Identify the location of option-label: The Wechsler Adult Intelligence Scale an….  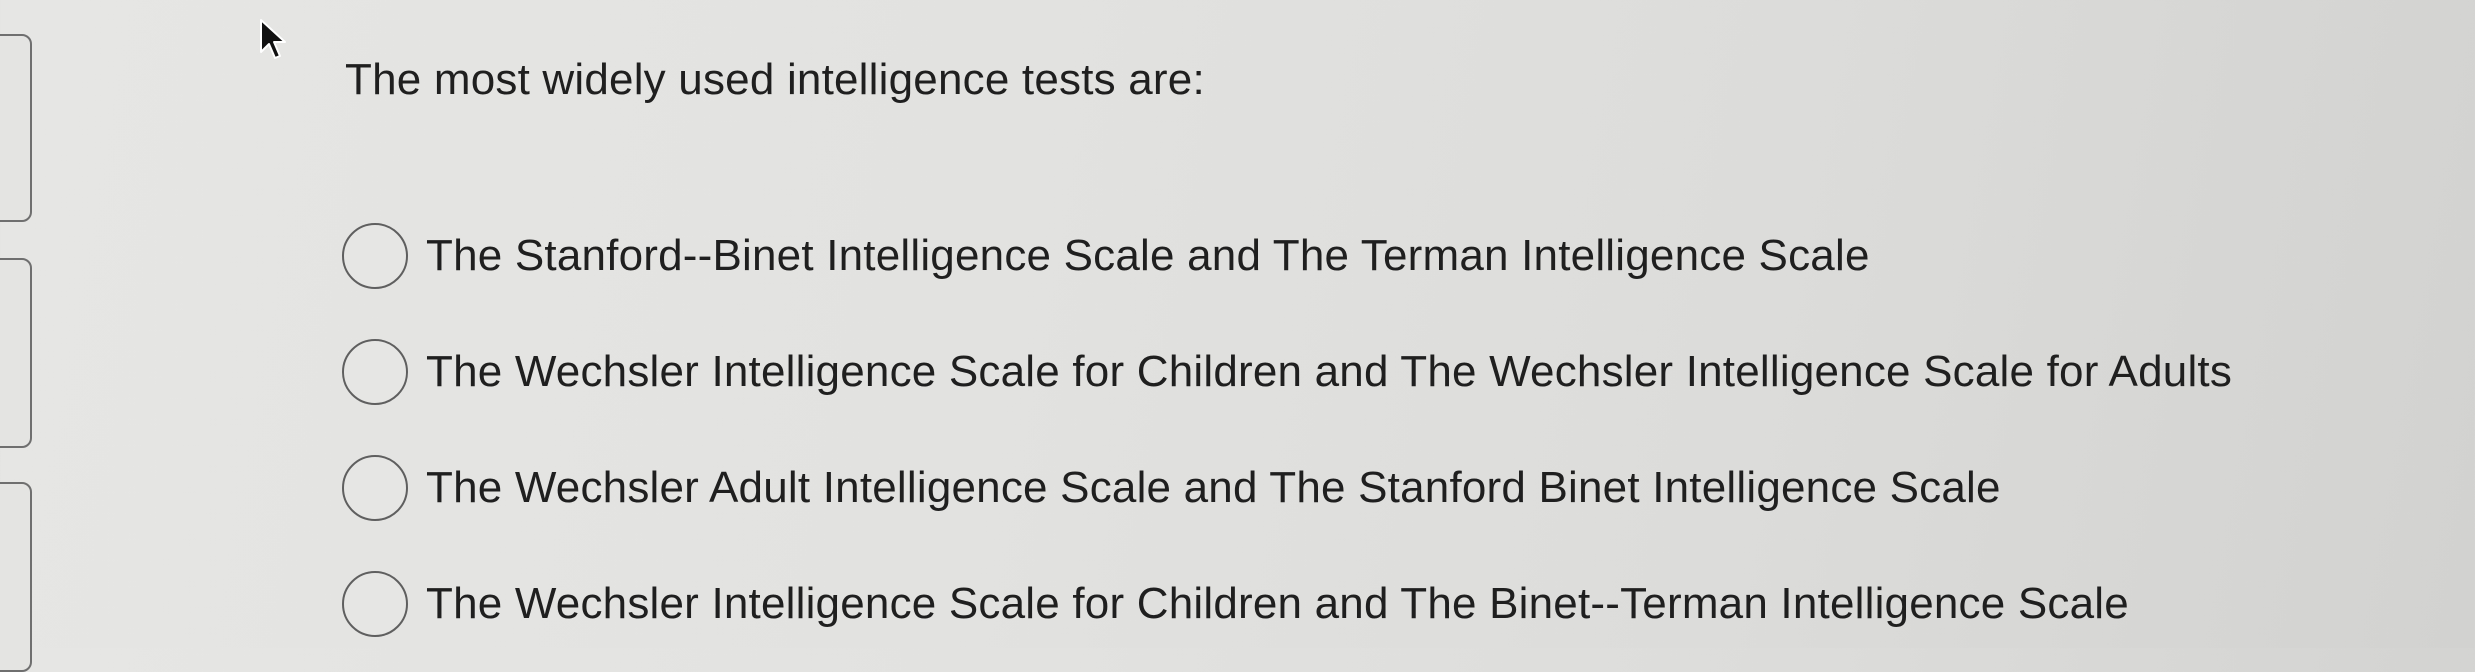
(1213, 488).